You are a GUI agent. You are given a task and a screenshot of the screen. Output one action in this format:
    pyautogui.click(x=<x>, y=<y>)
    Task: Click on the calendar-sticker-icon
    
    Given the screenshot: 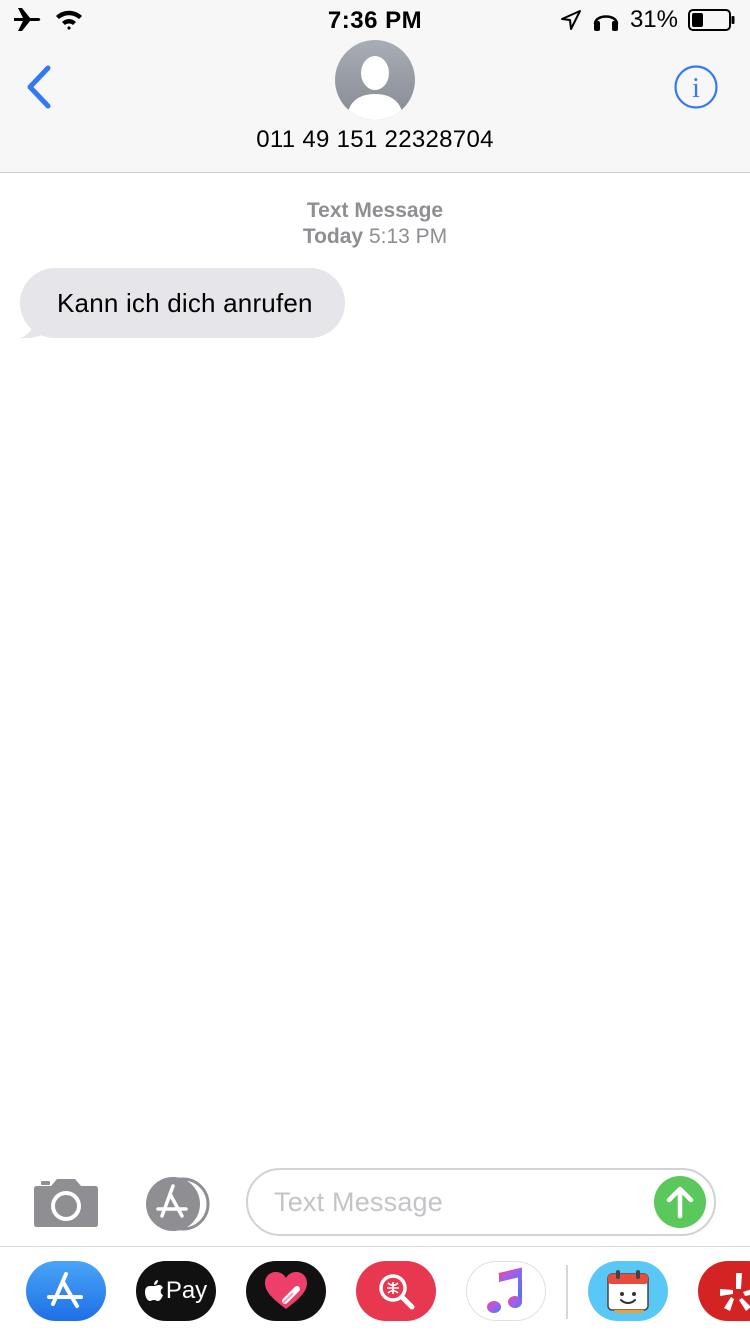 What is the action you would take?
    pyautogui.click(x=628, y=1291)
    